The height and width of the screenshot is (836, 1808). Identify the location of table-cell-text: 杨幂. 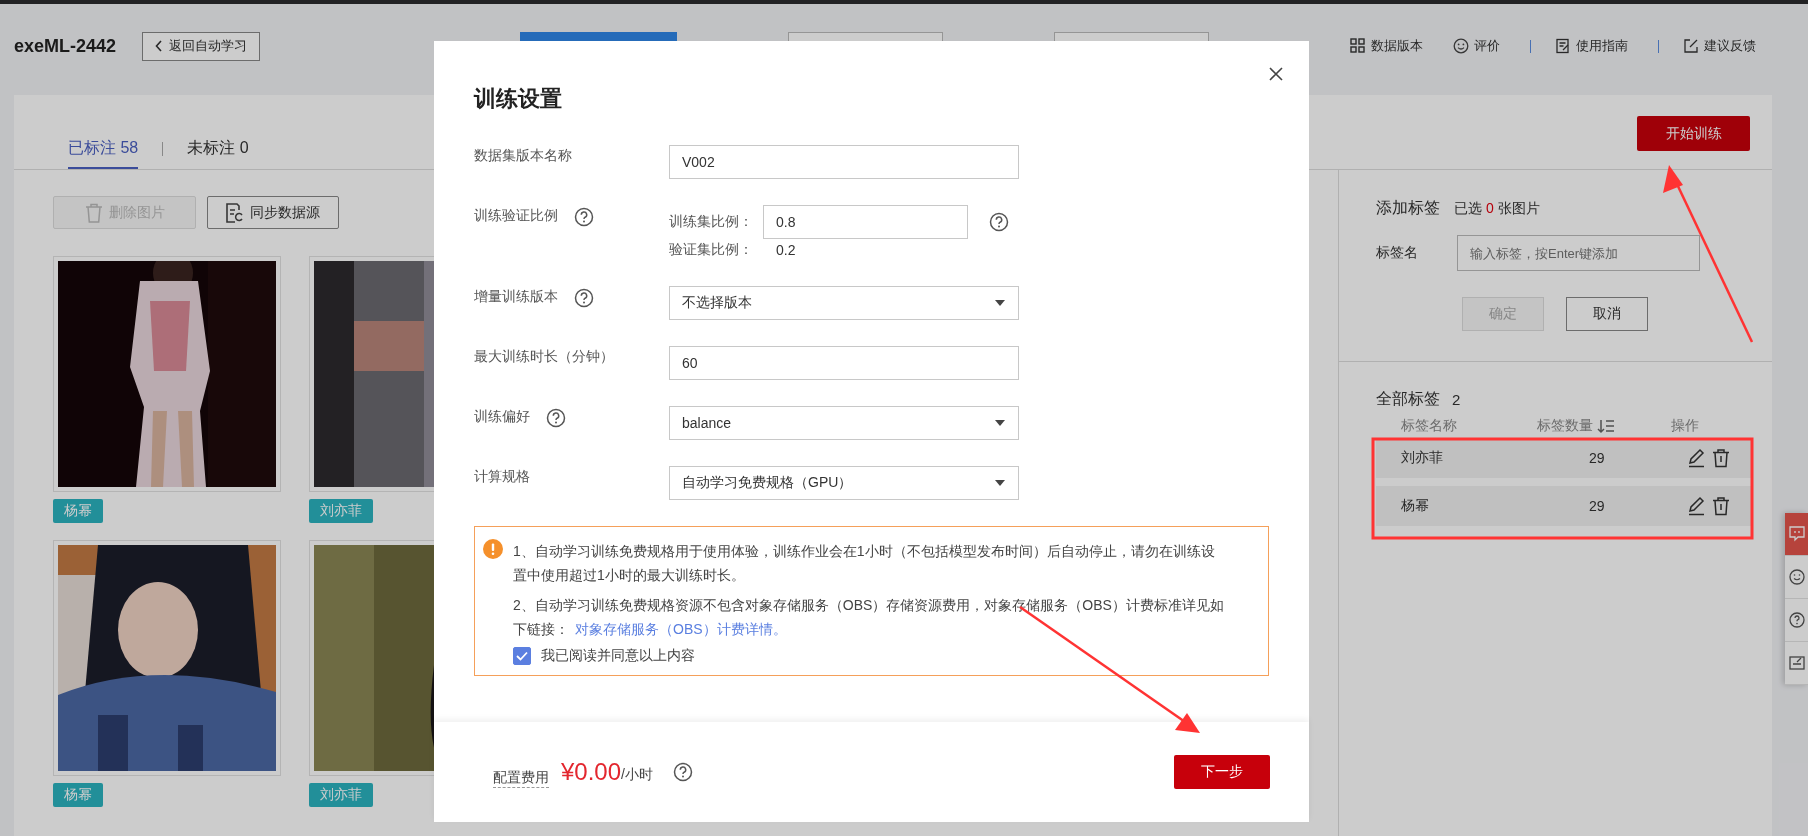
(1415, 506).